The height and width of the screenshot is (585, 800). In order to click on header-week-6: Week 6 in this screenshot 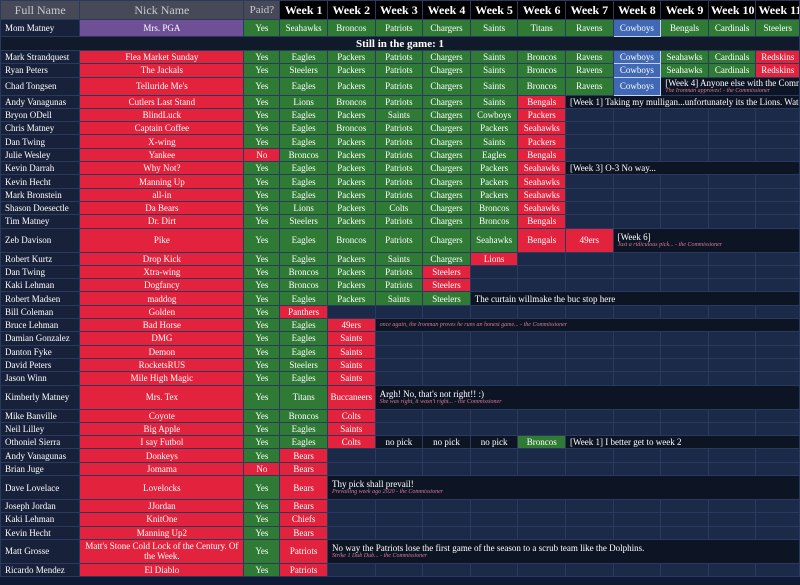, I will do `click(542, 10)`.